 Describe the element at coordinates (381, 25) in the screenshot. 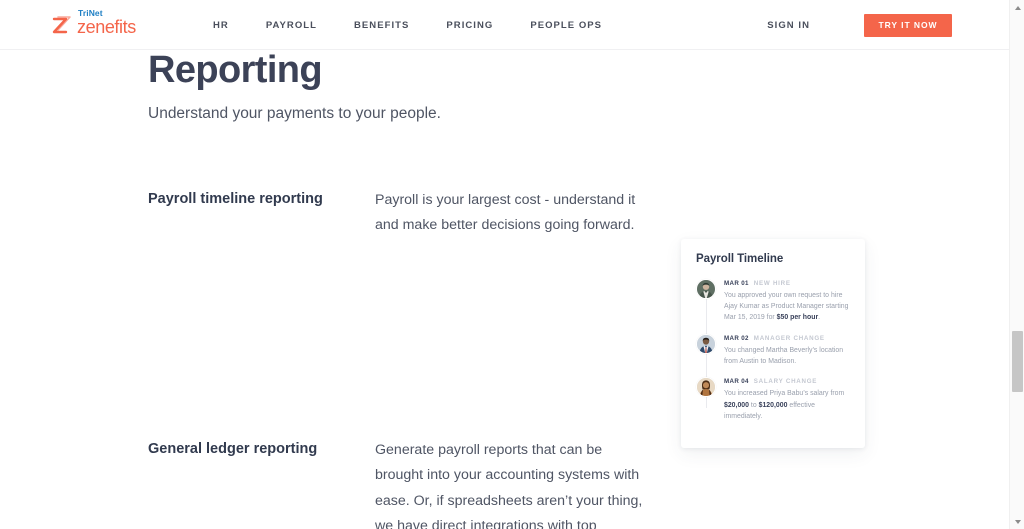

I see `nav-item-benefits: BENEFITS` at that location.